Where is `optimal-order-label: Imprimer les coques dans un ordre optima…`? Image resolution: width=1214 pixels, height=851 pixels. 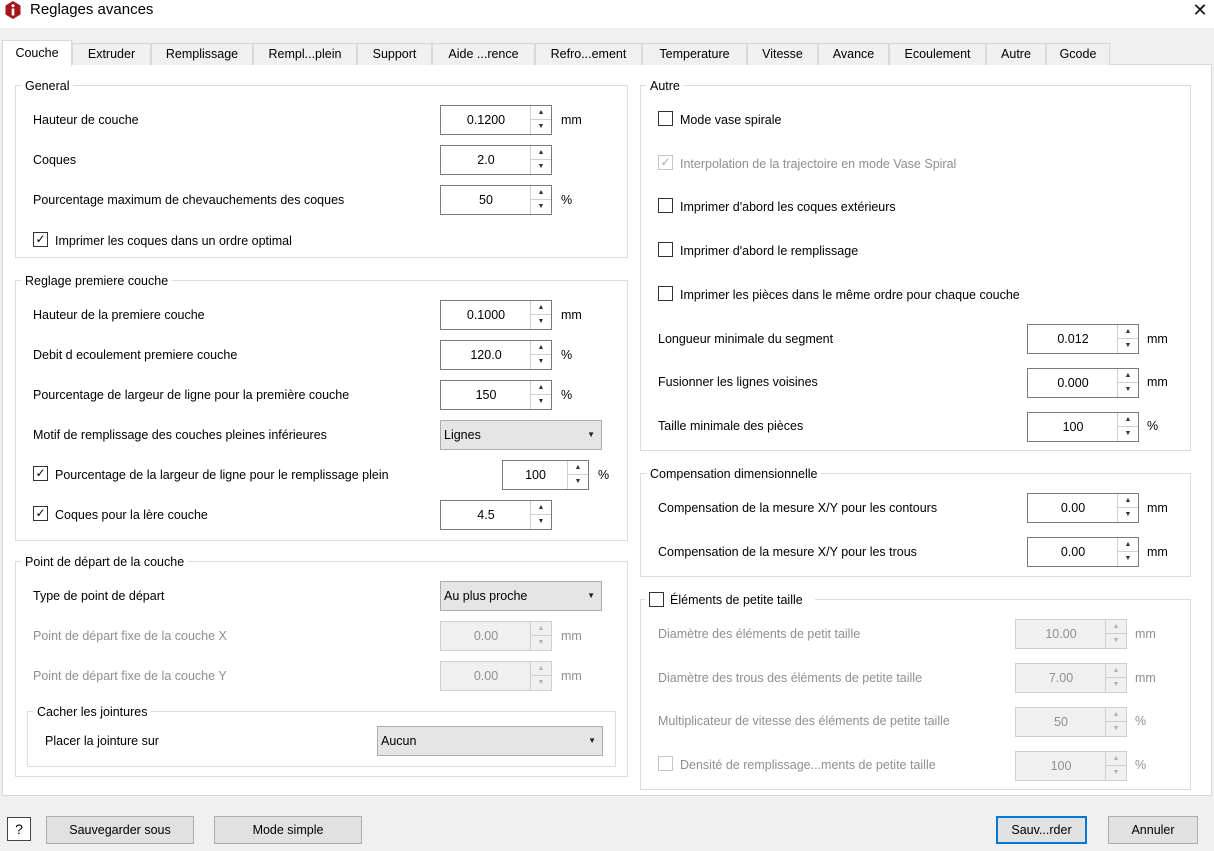 optimal-order-label: Imprimer les coques dans un ordre optima… is located at coordinates (173, 241).